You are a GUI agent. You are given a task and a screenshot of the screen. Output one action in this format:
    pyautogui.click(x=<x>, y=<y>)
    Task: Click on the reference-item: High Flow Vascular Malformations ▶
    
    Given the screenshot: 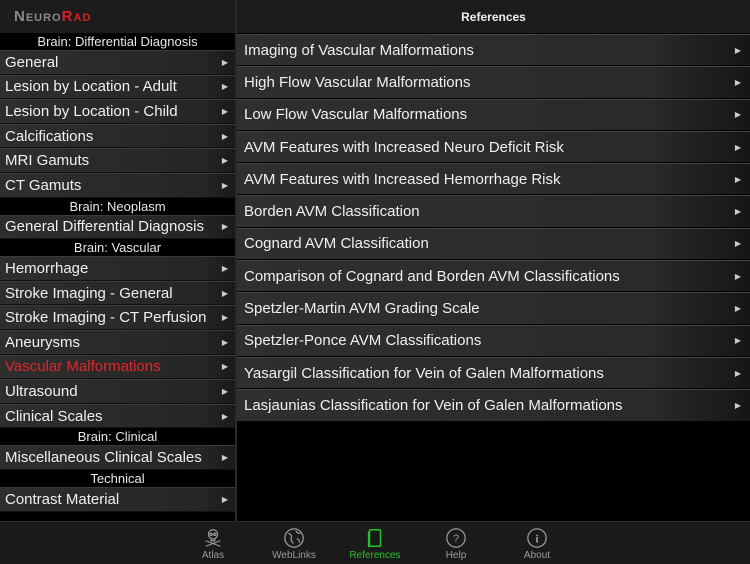 What is the action you would take?
    pyautogui.click(x=493, y=82)
    